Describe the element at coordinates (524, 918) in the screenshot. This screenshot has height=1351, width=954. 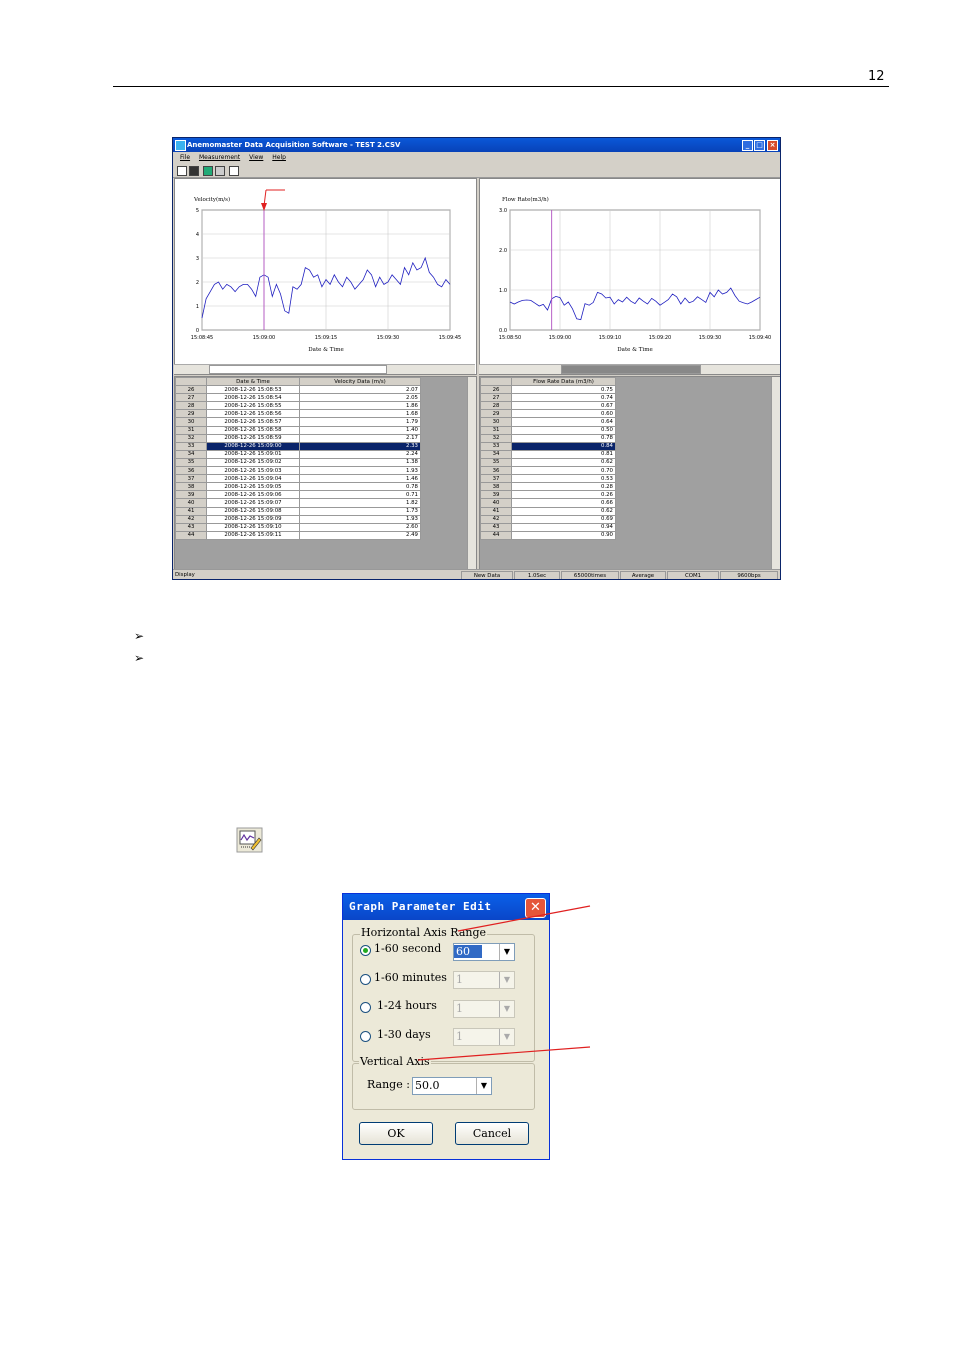
I see `horizontal-axis-callout` at that location.